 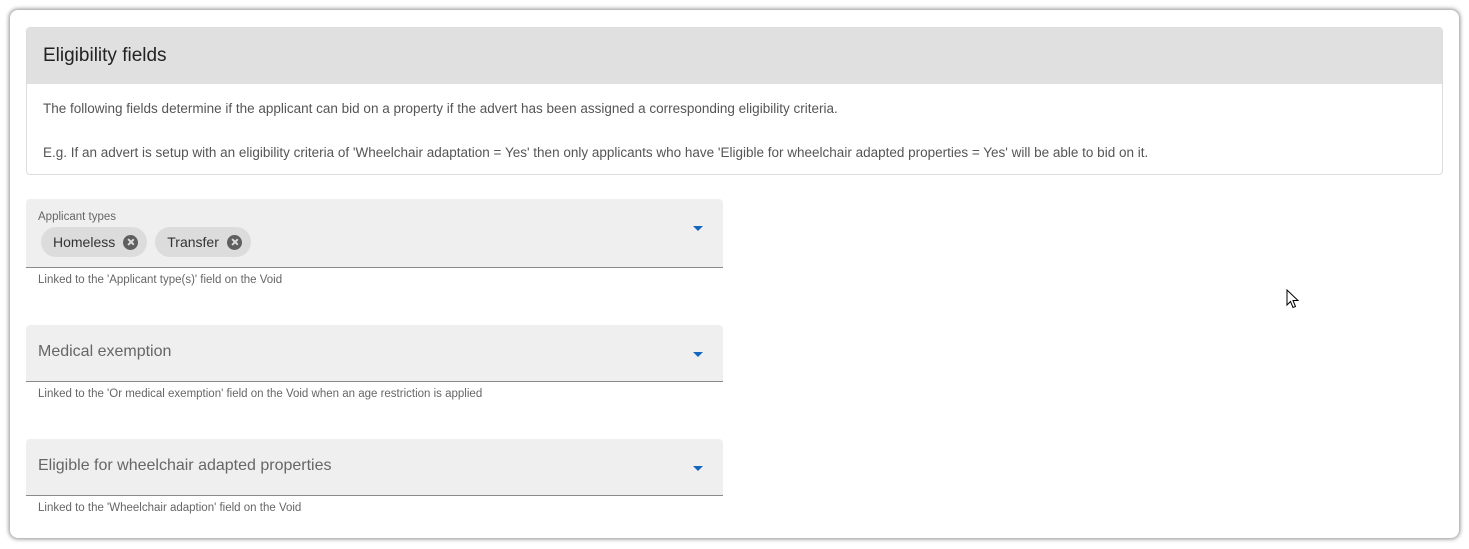 What do you see at coordinates (84, 242) in the screenshot?
I see `chip-label: Homeless` at bounding box center [84, 242].